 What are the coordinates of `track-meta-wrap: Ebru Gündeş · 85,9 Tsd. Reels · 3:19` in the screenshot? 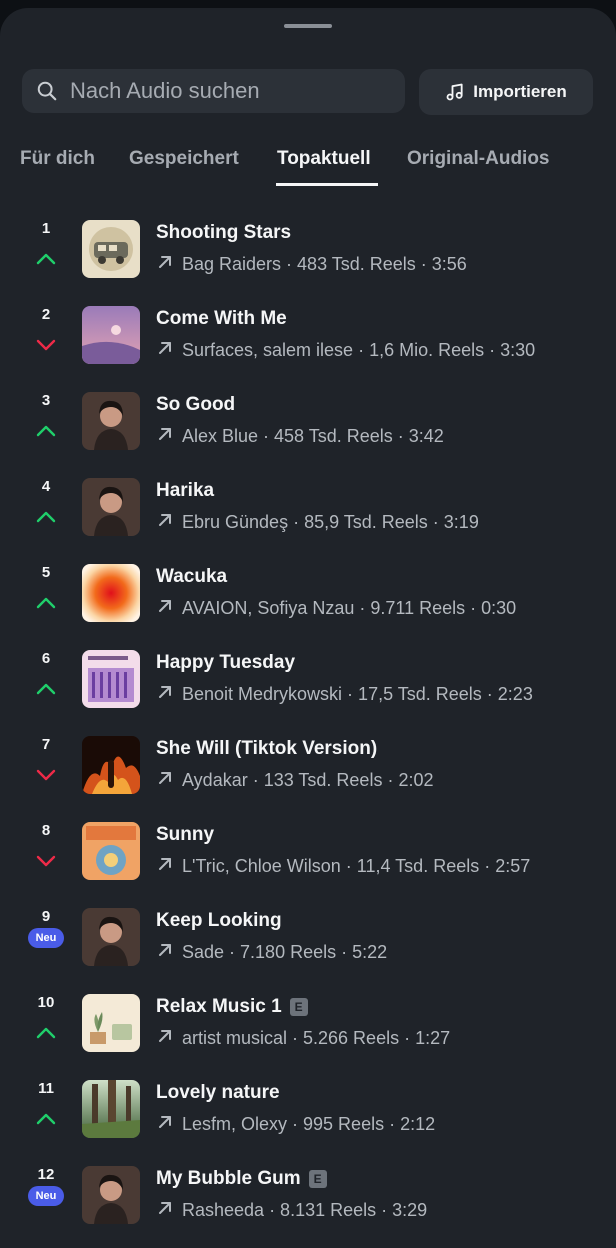 It's located at (317, 522).